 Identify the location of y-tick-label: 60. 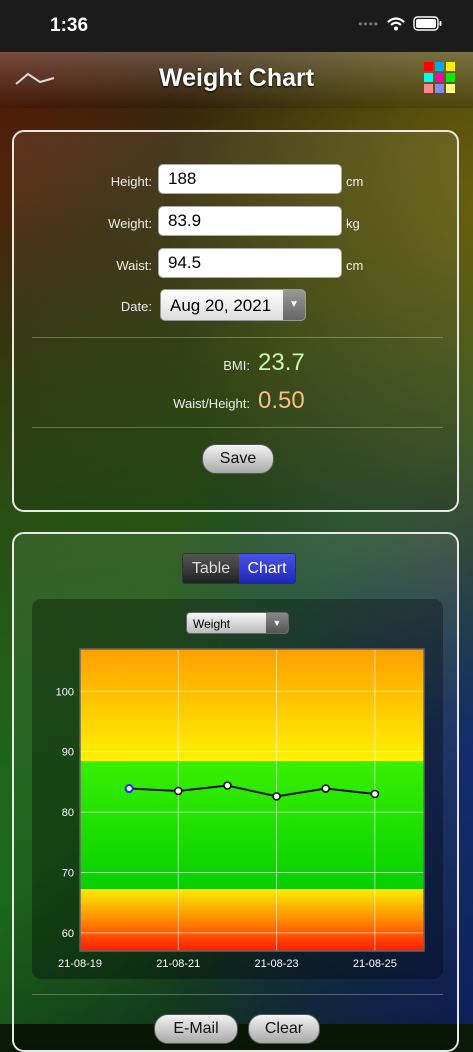
(68, 934).